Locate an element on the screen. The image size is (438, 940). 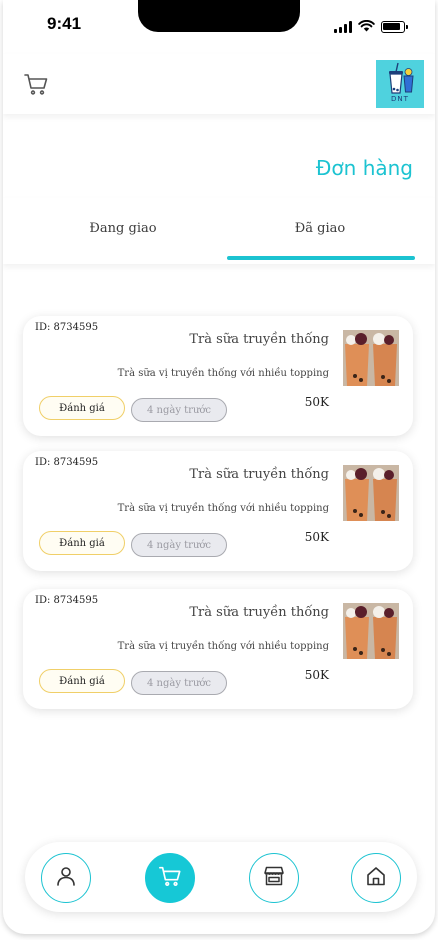
logo-text: DNT is located at coordinates (400, 99).